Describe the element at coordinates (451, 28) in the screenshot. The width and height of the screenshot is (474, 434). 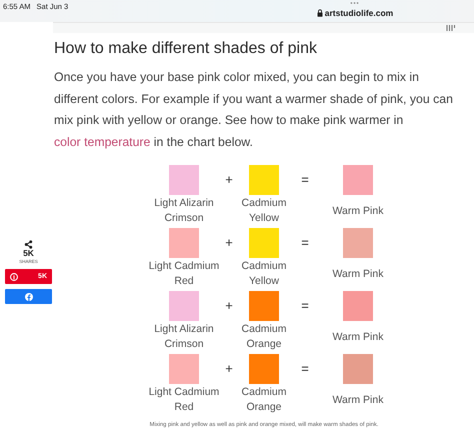
I see `bars-icon` at that location.